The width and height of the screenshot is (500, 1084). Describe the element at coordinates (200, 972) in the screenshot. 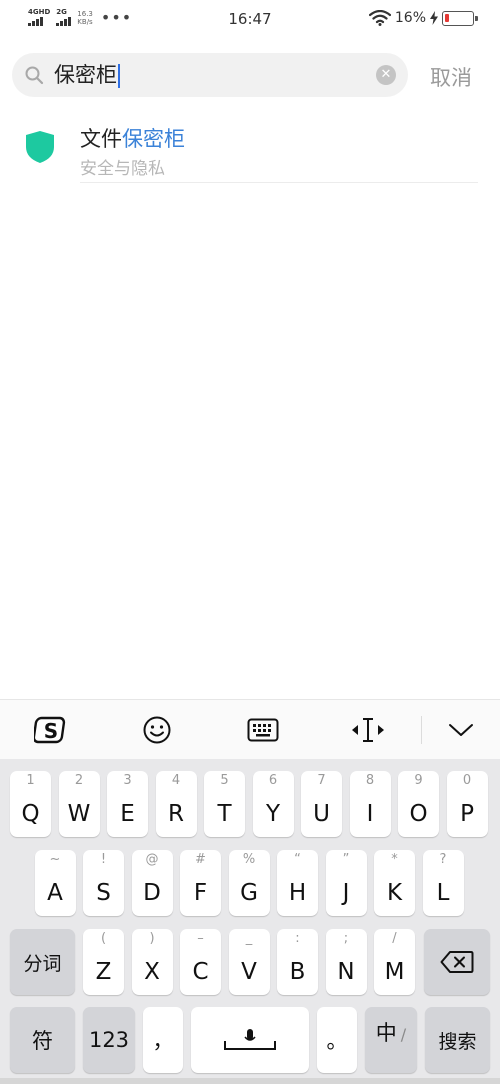

I see `key-label: C` at that location.